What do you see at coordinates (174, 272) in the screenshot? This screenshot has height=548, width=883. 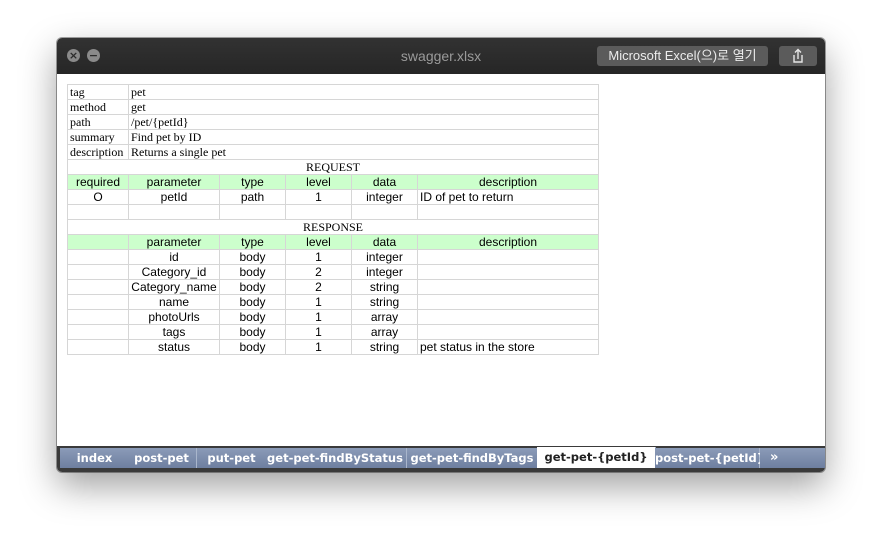 I see `table-cell: Category_id` at bounding box center [174, 272].